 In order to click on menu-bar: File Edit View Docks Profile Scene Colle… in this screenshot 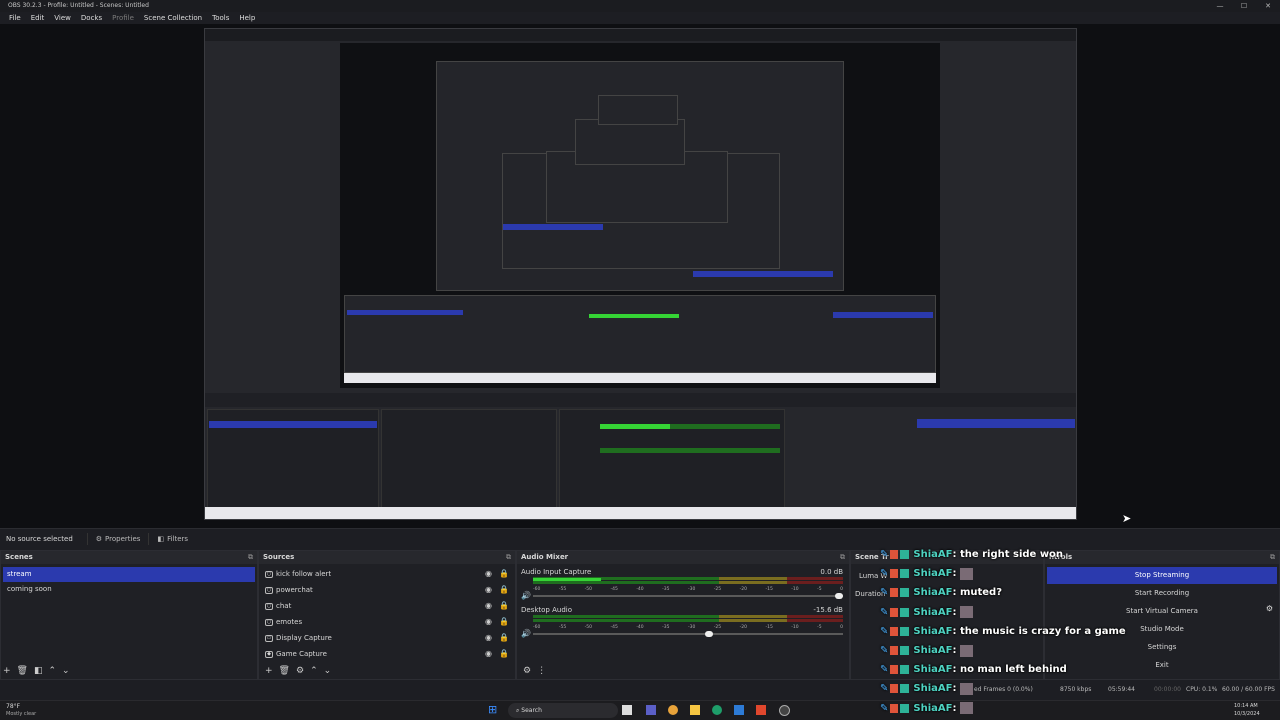, I will do `click(640, 18)`.